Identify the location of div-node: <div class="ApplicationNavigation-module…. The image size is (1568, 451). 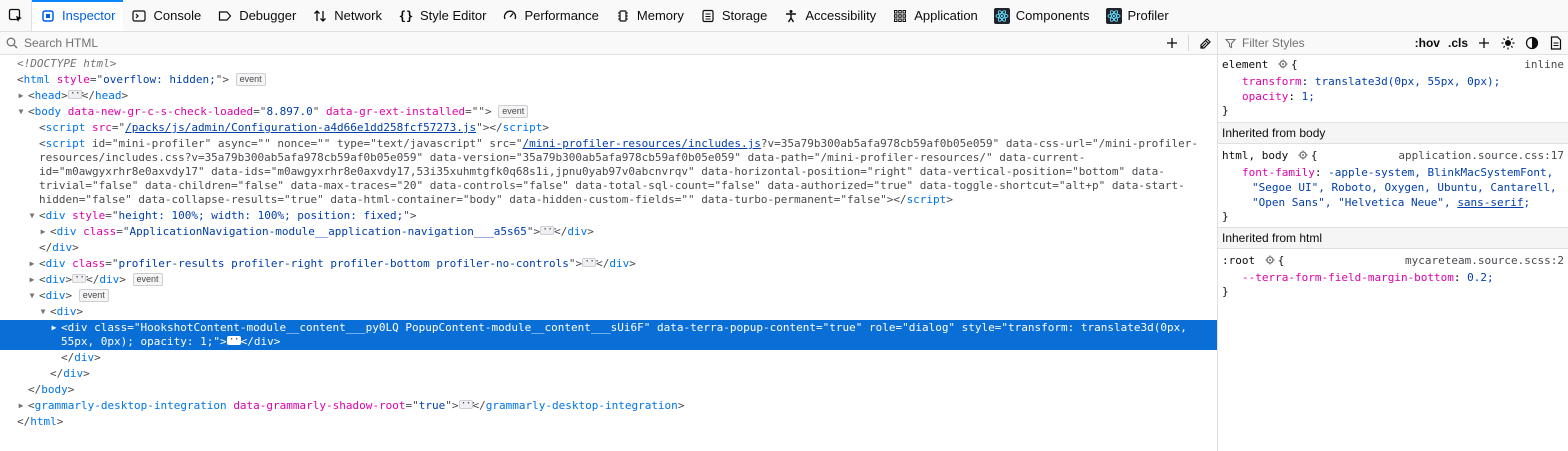
(633, 231).